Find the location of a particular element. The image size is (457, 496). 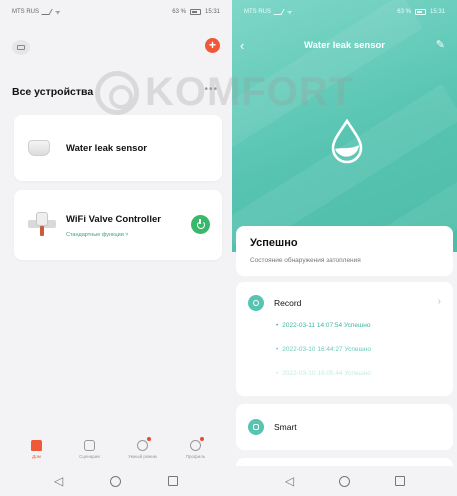

home-icon is located at coordinates (36, 445).